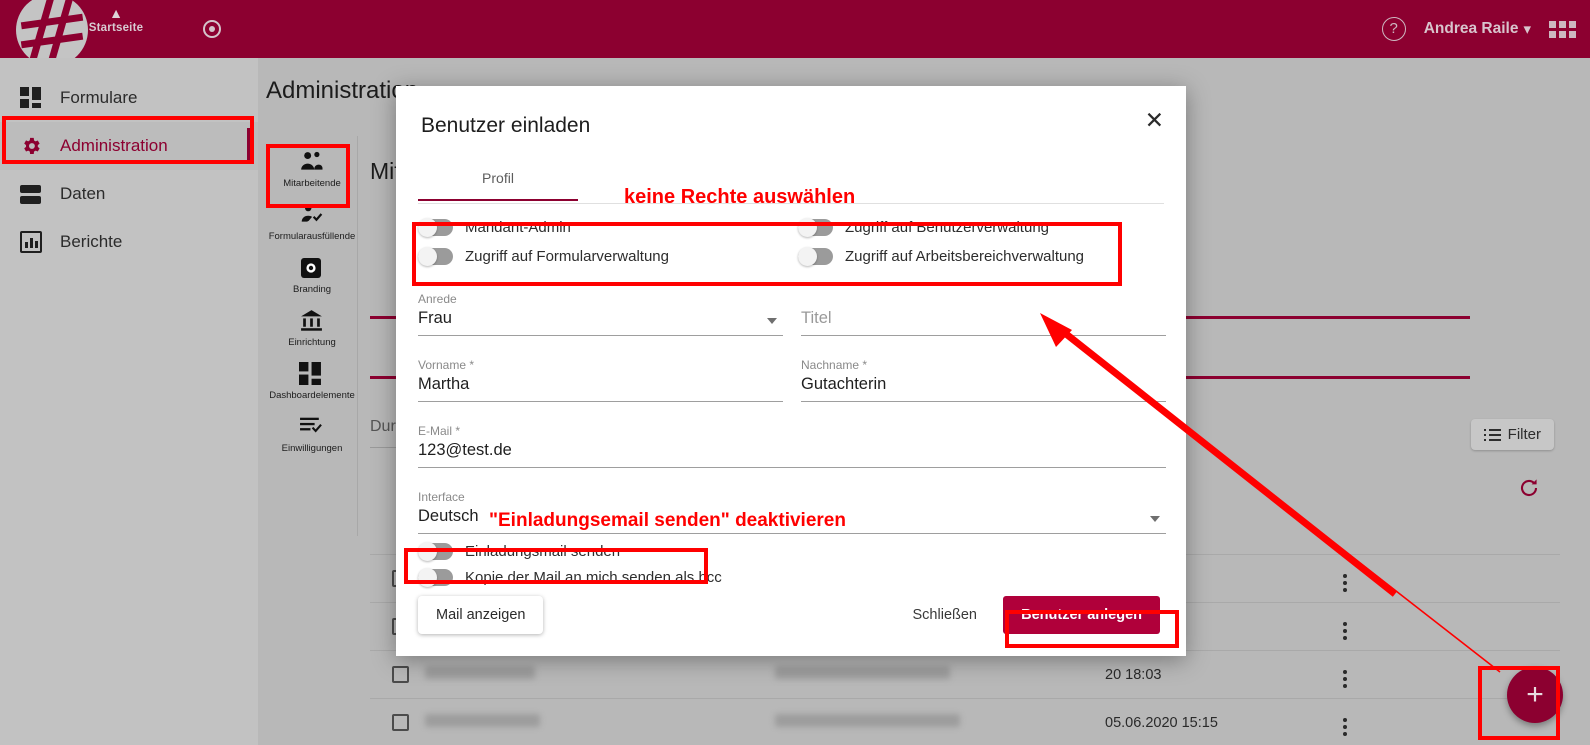 The width and height of the screenshot is (1590, 745). What do you see at coordinates (1524, 434) in the screenshot?
I see `filter-button-label: Filter` at bounding box center [1524, 434].